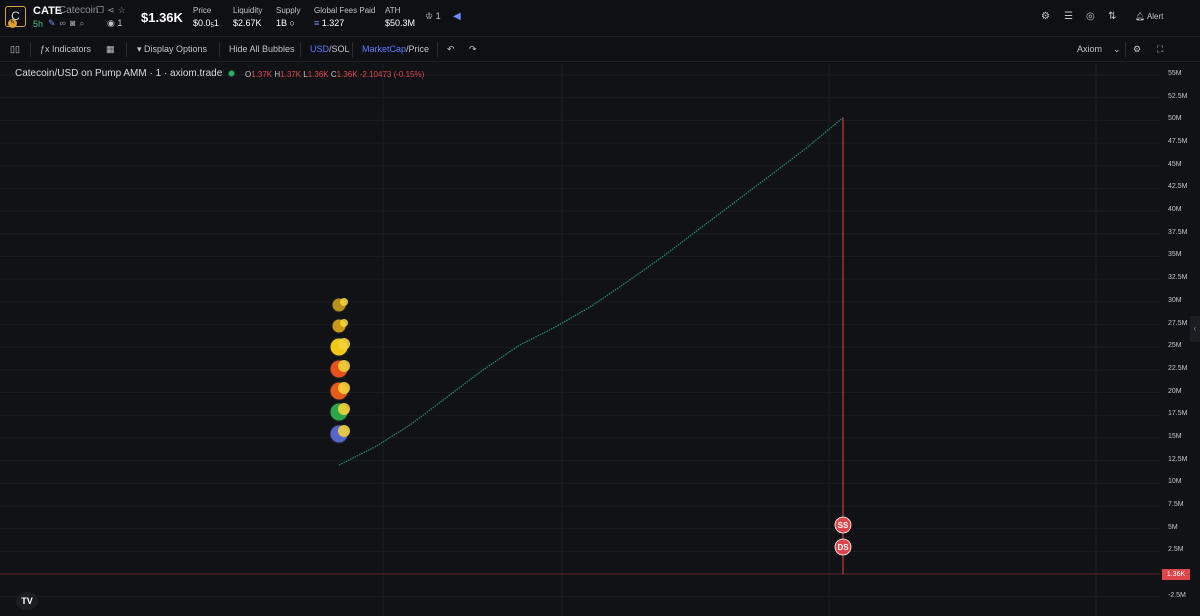 The width and height of the screenshot is (1200, 616). I want to click on stat-supply: Supply 1B ○, so click(288, 17).